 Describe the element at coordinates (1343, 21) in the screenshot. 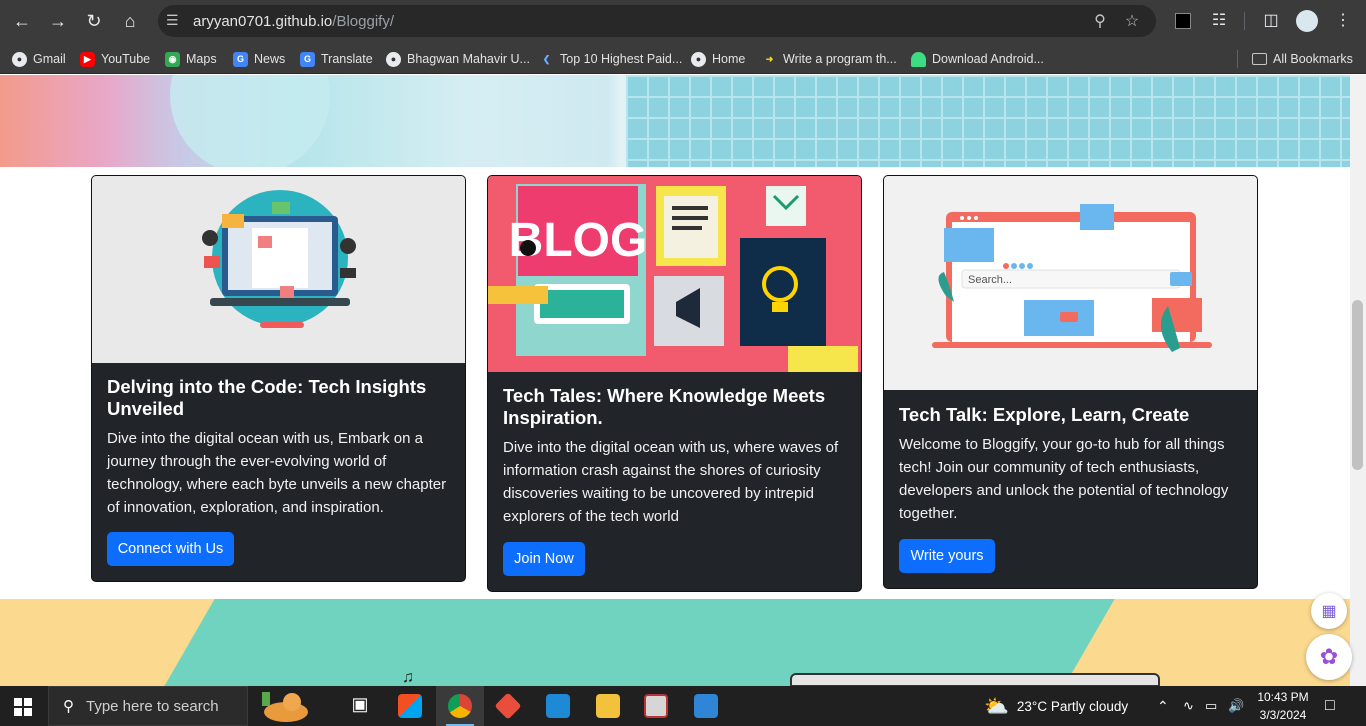

I see `menu-kebab-icon: ⋮` at that location.